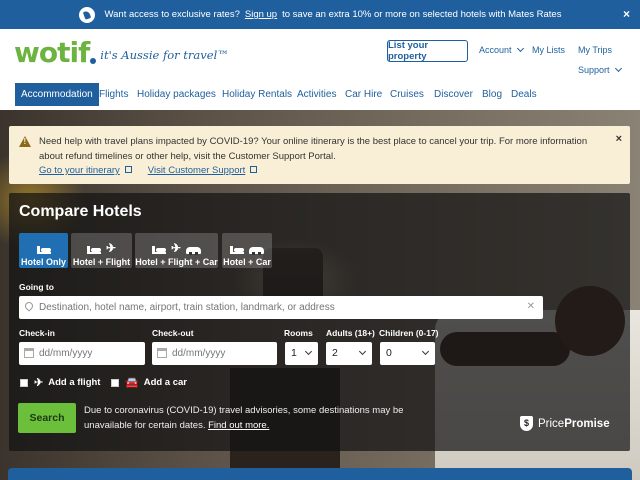 The height and width of the screenshot is (480, 640). Describe the element at coordinates (89, 353) in the screenshot. I see `checkin-input` at that location.